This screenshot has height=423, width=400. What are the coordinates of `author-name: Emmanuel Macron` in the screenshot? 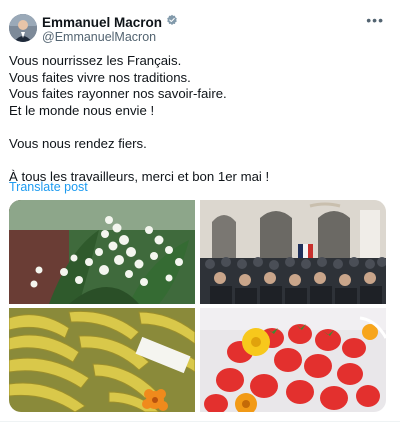 It's located at (102, 22).